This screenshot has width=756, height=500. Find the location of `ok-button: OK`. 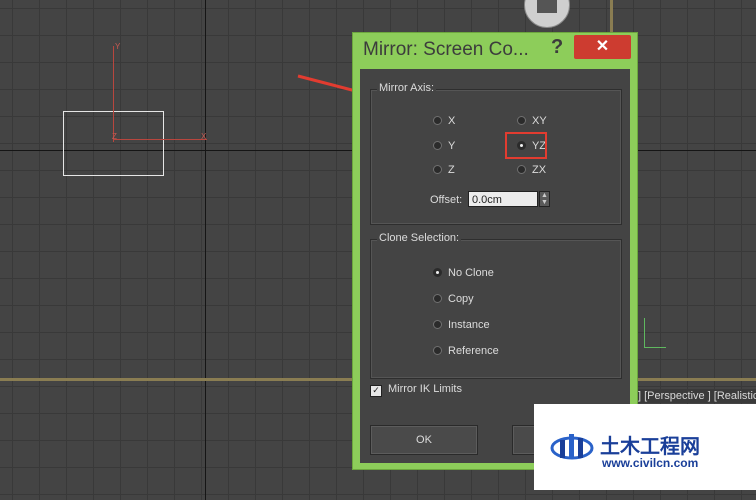

ok-button: OK is located at coordinates (424, 440).